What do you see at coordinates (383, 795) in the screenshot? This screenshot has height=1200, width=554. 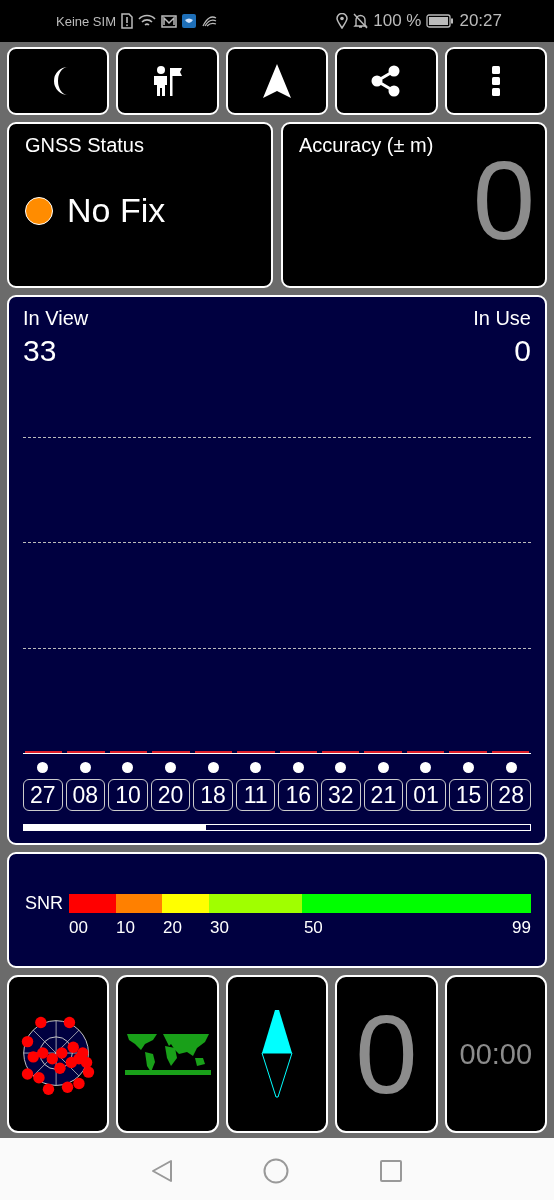 I see `satellite-id: 21` at bounding box center [383, 795].